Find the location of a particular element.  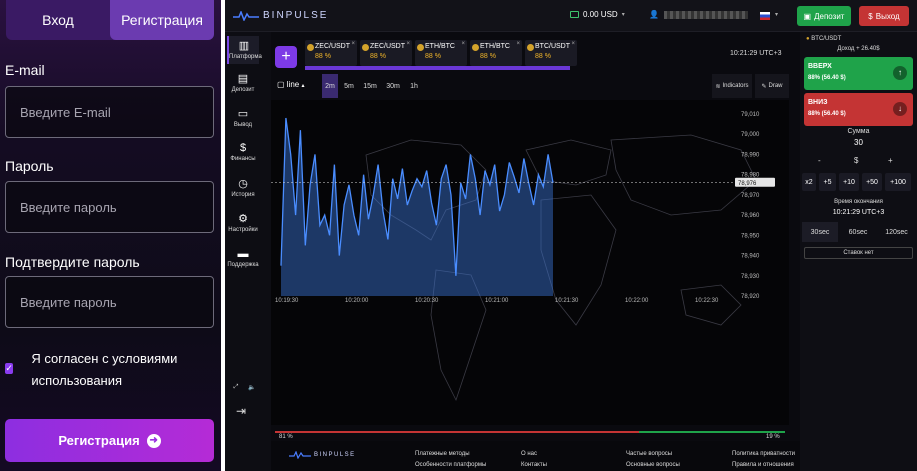

indicators-button: ≋ Indicators is located at coordinates (732, 86).